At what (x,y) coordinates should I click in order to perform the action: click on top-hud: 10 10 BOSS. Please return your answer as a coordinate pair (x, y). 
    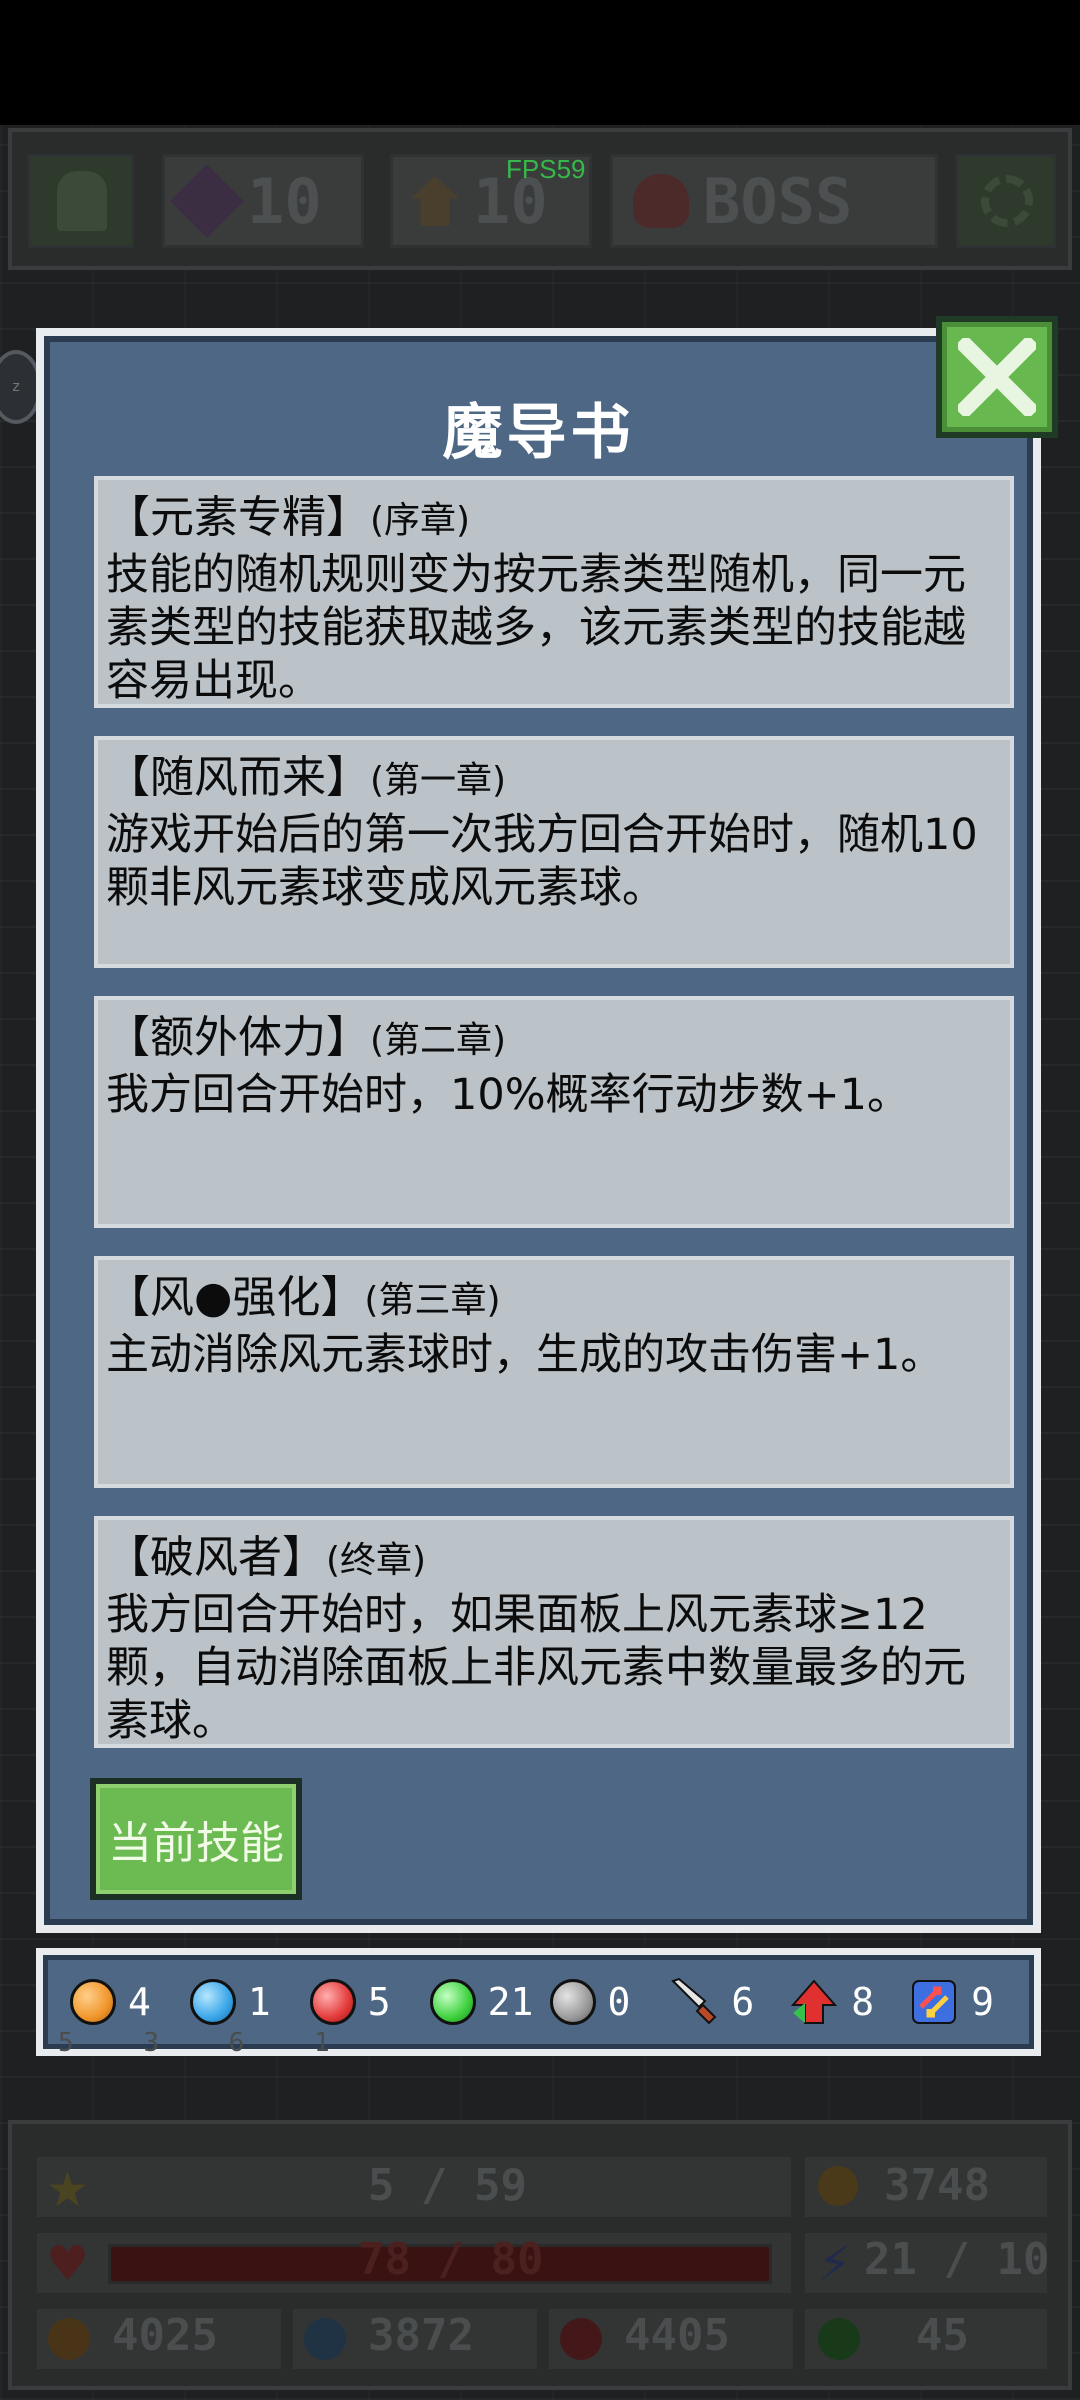
    Looking at the image, I should click on (540, 199).